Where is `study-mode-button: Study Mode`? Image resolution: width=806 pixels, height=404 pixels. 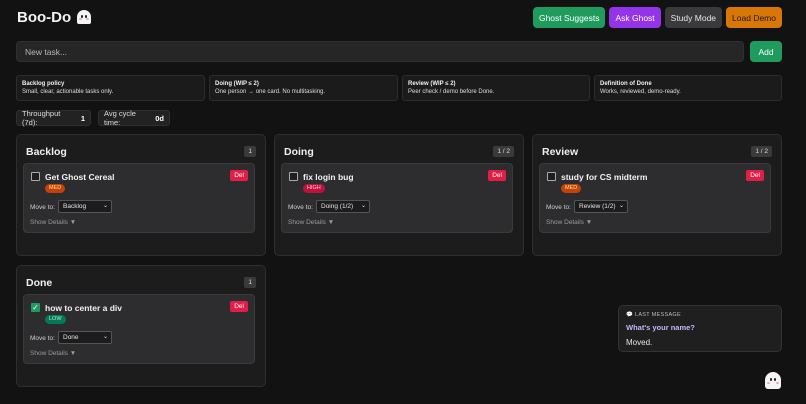
study-mode-button: Study Mode is located at coordinates (693, 17).